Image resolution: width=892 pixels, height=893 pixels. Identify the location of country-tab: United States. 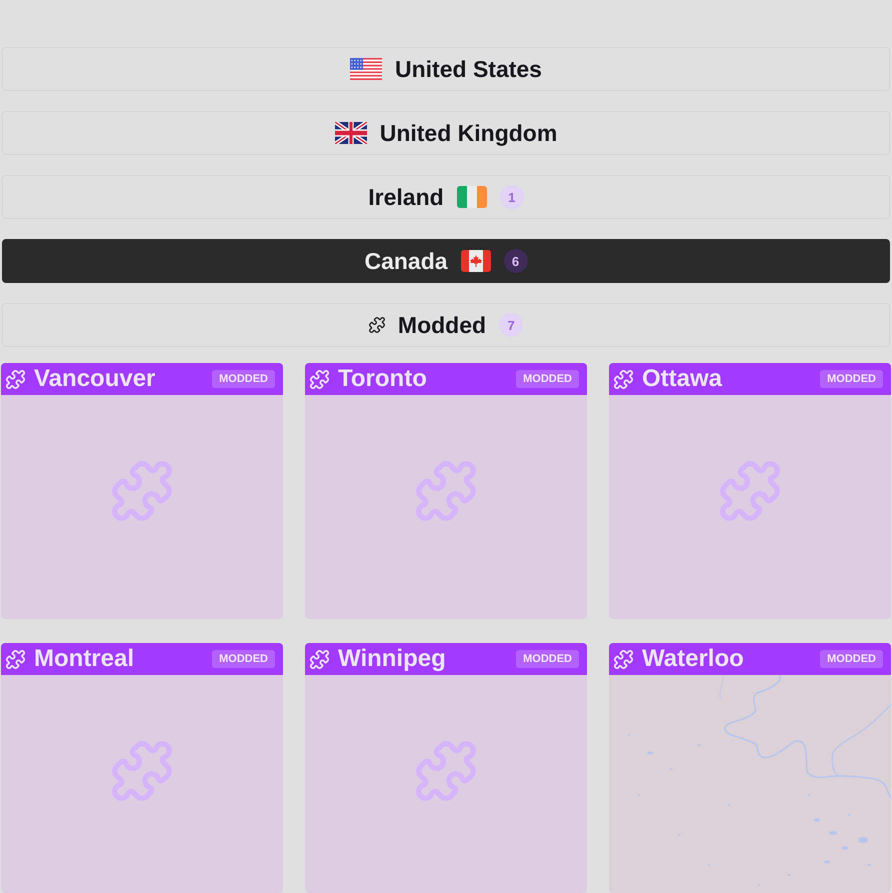
(446, 69).